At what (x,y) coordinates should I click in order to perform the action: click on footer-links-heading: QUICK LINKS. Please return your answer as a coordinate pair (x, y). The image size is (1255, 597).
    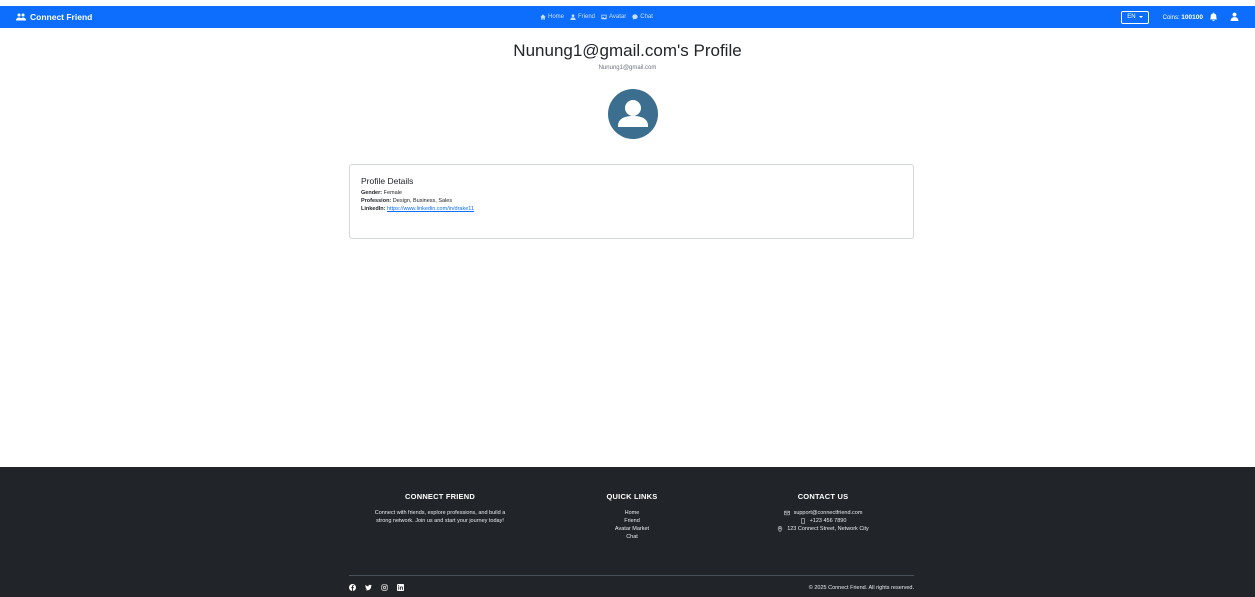
    Looking at the image, I should click on (632, 496).